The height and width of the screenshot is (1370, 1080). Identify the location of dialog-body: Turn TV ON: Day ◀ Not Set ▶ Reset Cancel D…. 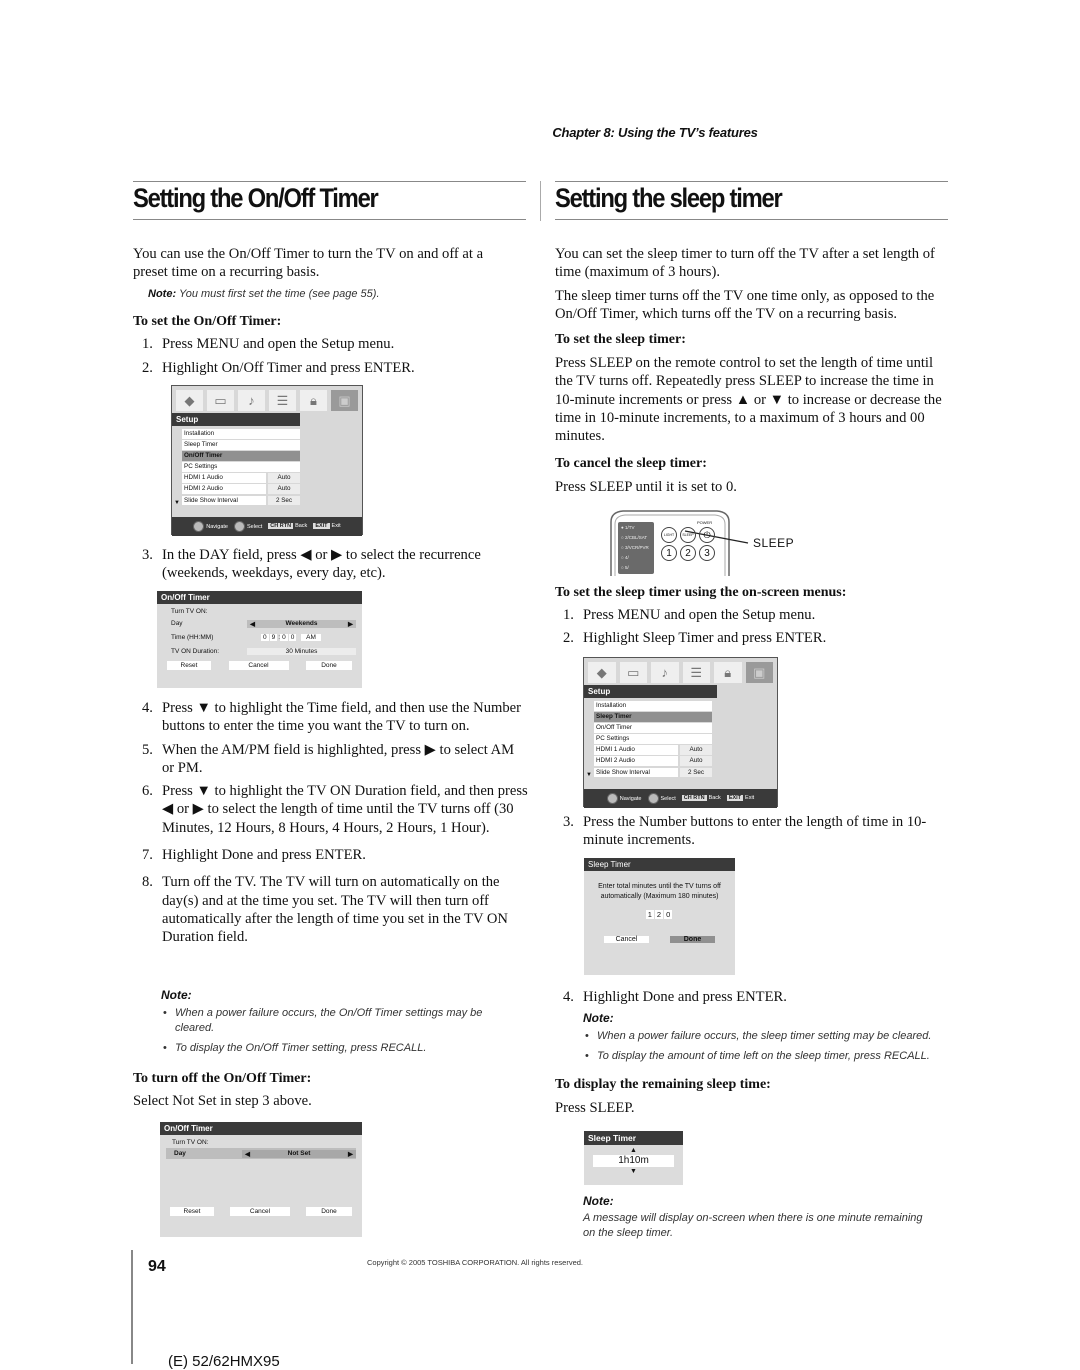
(261, 1177).